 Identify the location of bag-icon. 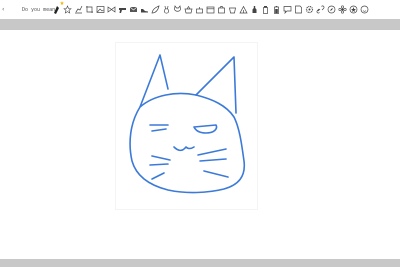
(221, 10).